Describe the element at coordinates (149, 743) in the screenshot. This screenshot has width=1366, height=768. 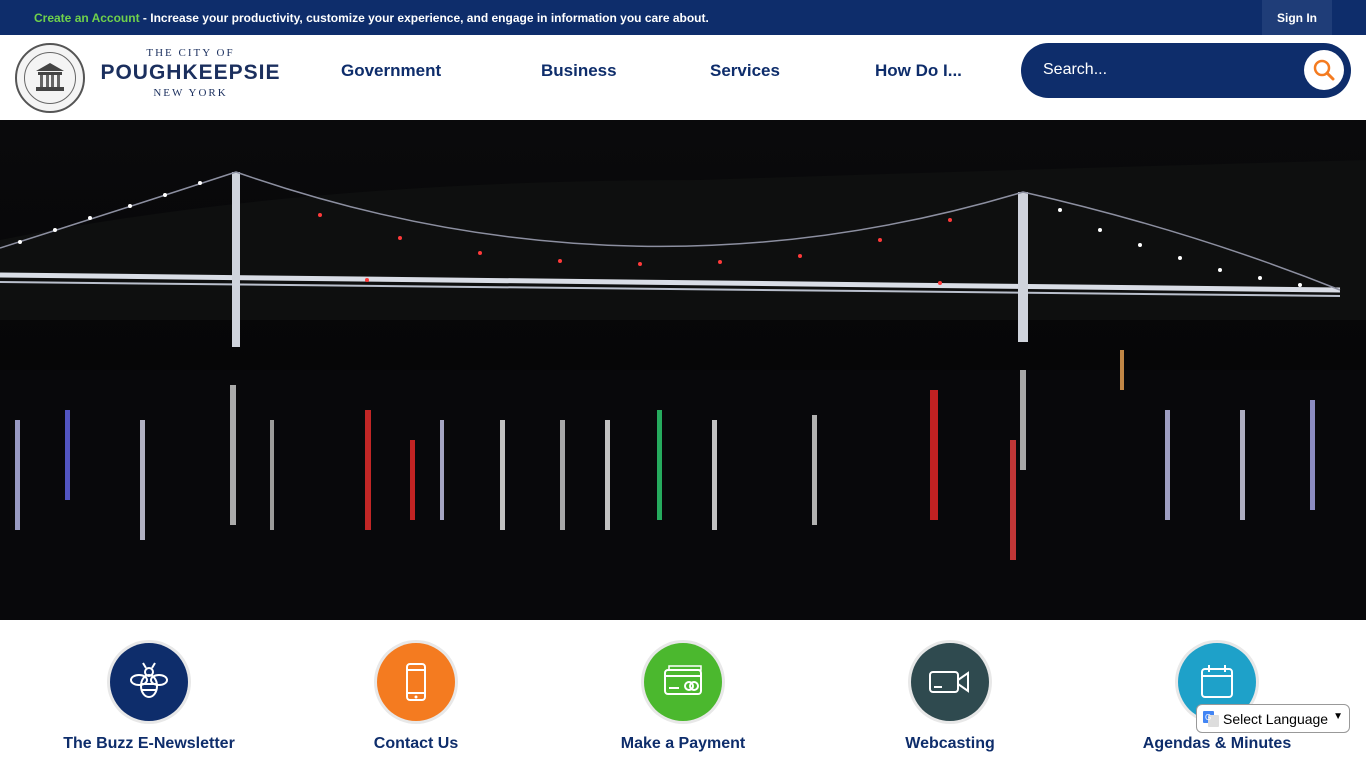
I see `newsletter-label: The Buzz E-Newsletter` at that location.